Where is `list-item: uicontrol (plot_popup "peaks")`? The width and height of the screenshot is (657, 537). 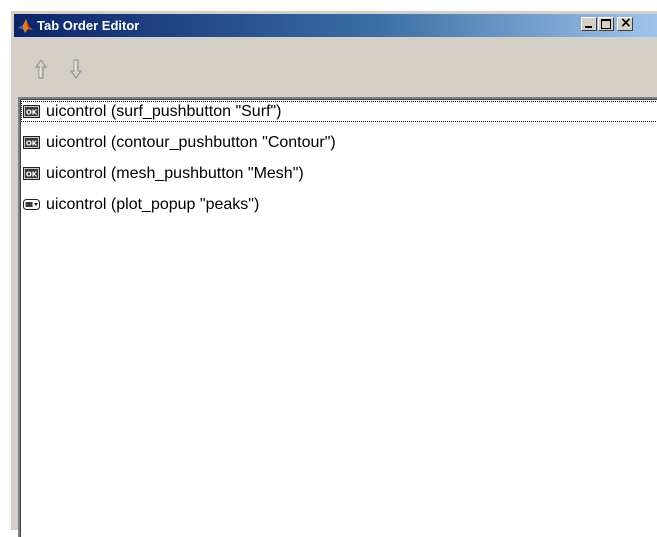 list-item: uicontrol (plot_popup "peaks") is located at coordinates (339, 204).